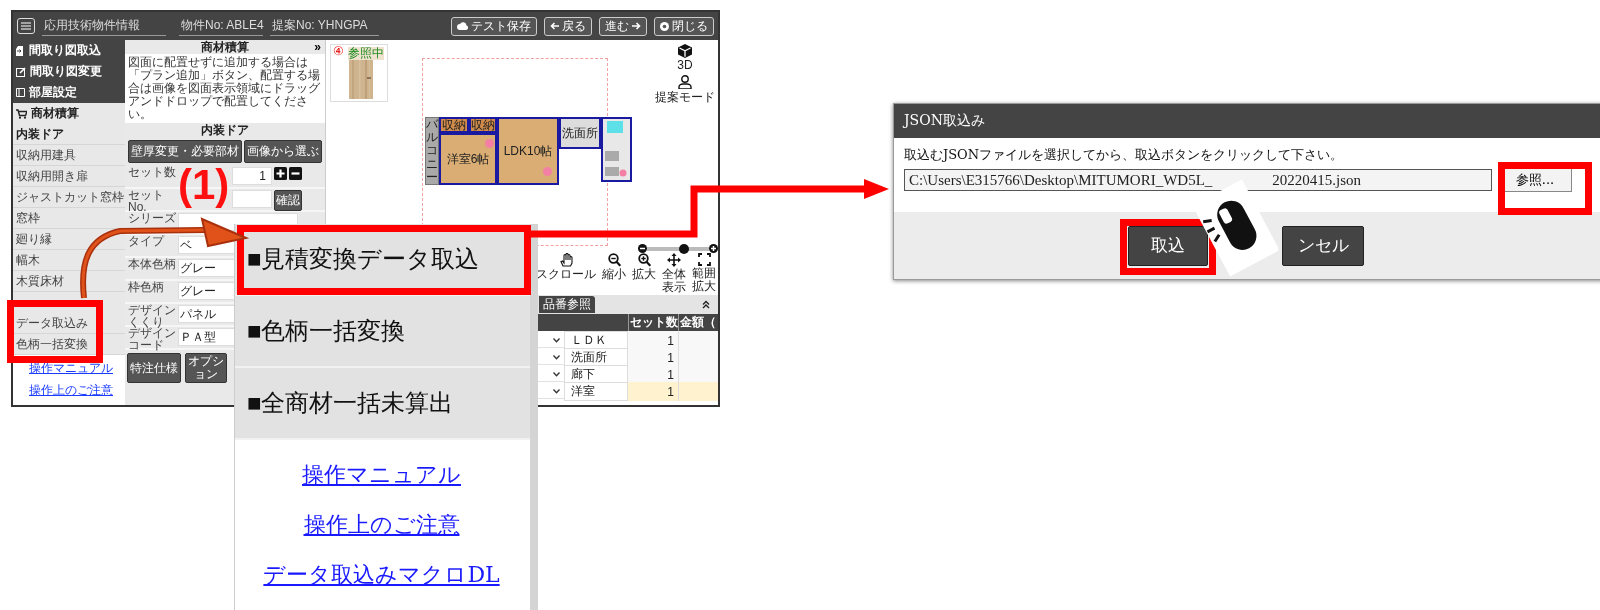 Image resolution: width=1600 pixels, height=610 pixels. I want to click on field-label: 本体色柄, so click(152, 265).